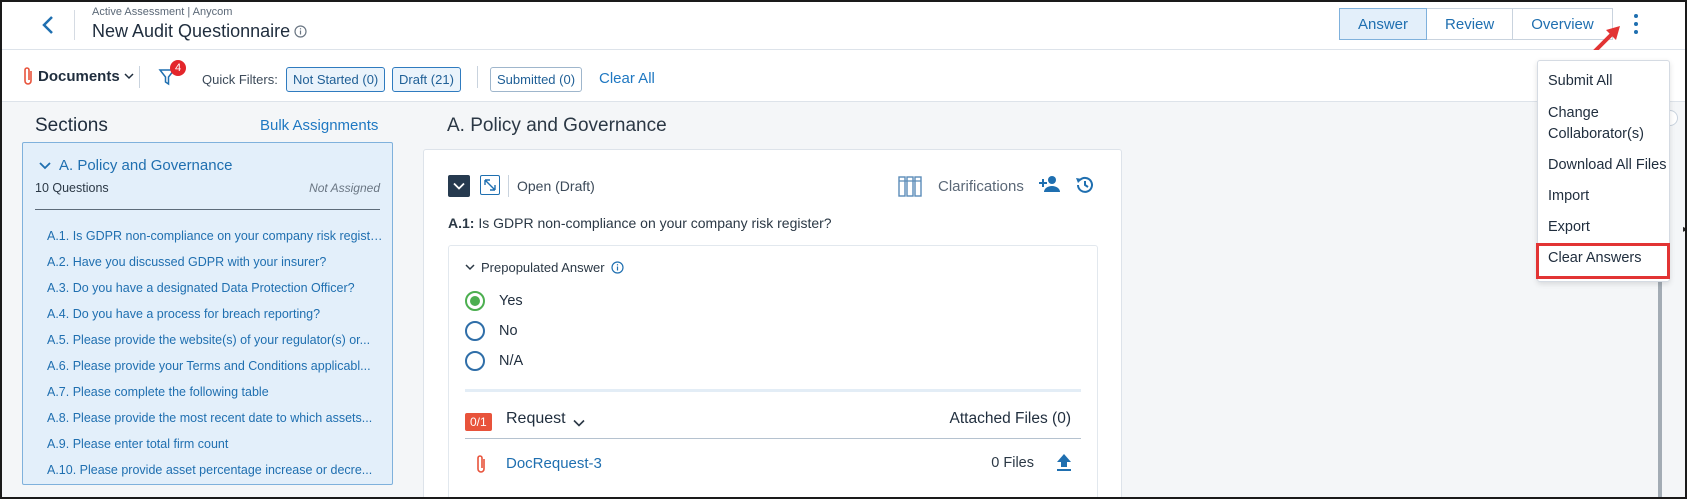  Describe the element at coordinates (426, 79) in the screenshot. I see `filter-chip-draft: Draft (21)` at that location.